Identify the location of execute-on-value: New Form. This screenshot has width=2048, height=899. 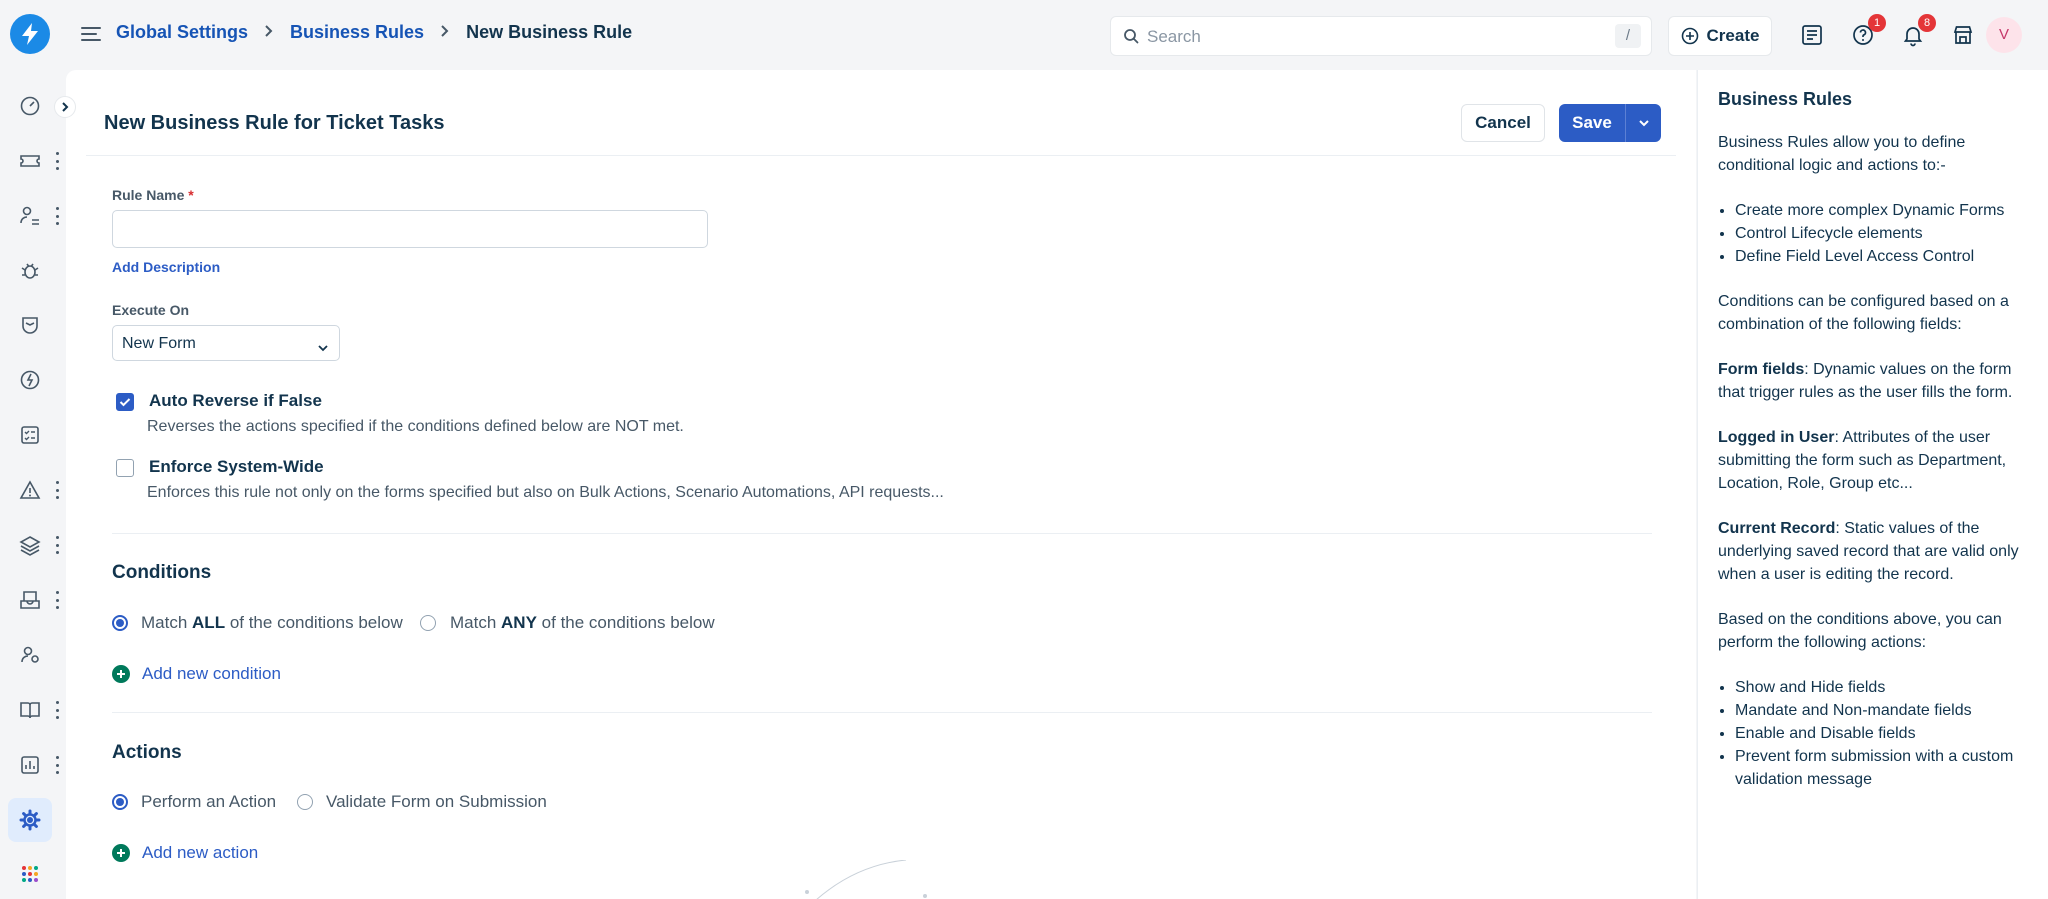
(159, 343).